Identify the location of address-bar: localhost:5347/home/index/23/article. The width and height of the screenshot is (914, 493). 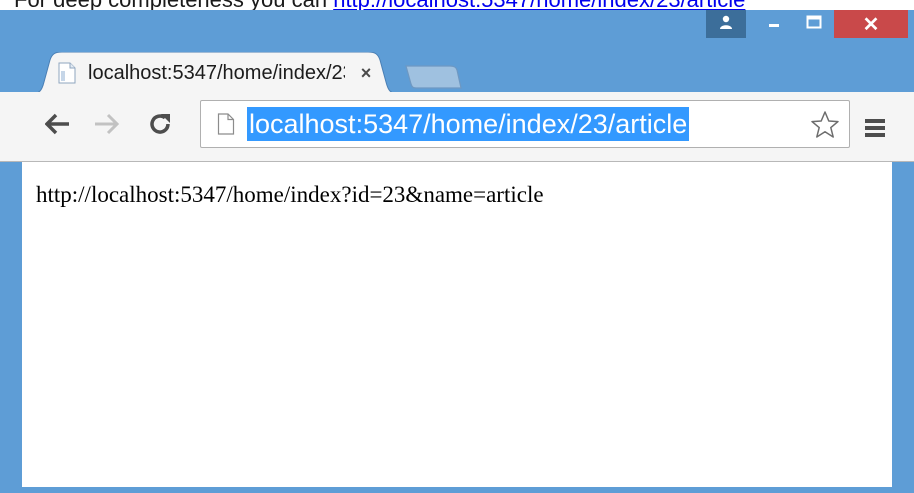
(525, 124).